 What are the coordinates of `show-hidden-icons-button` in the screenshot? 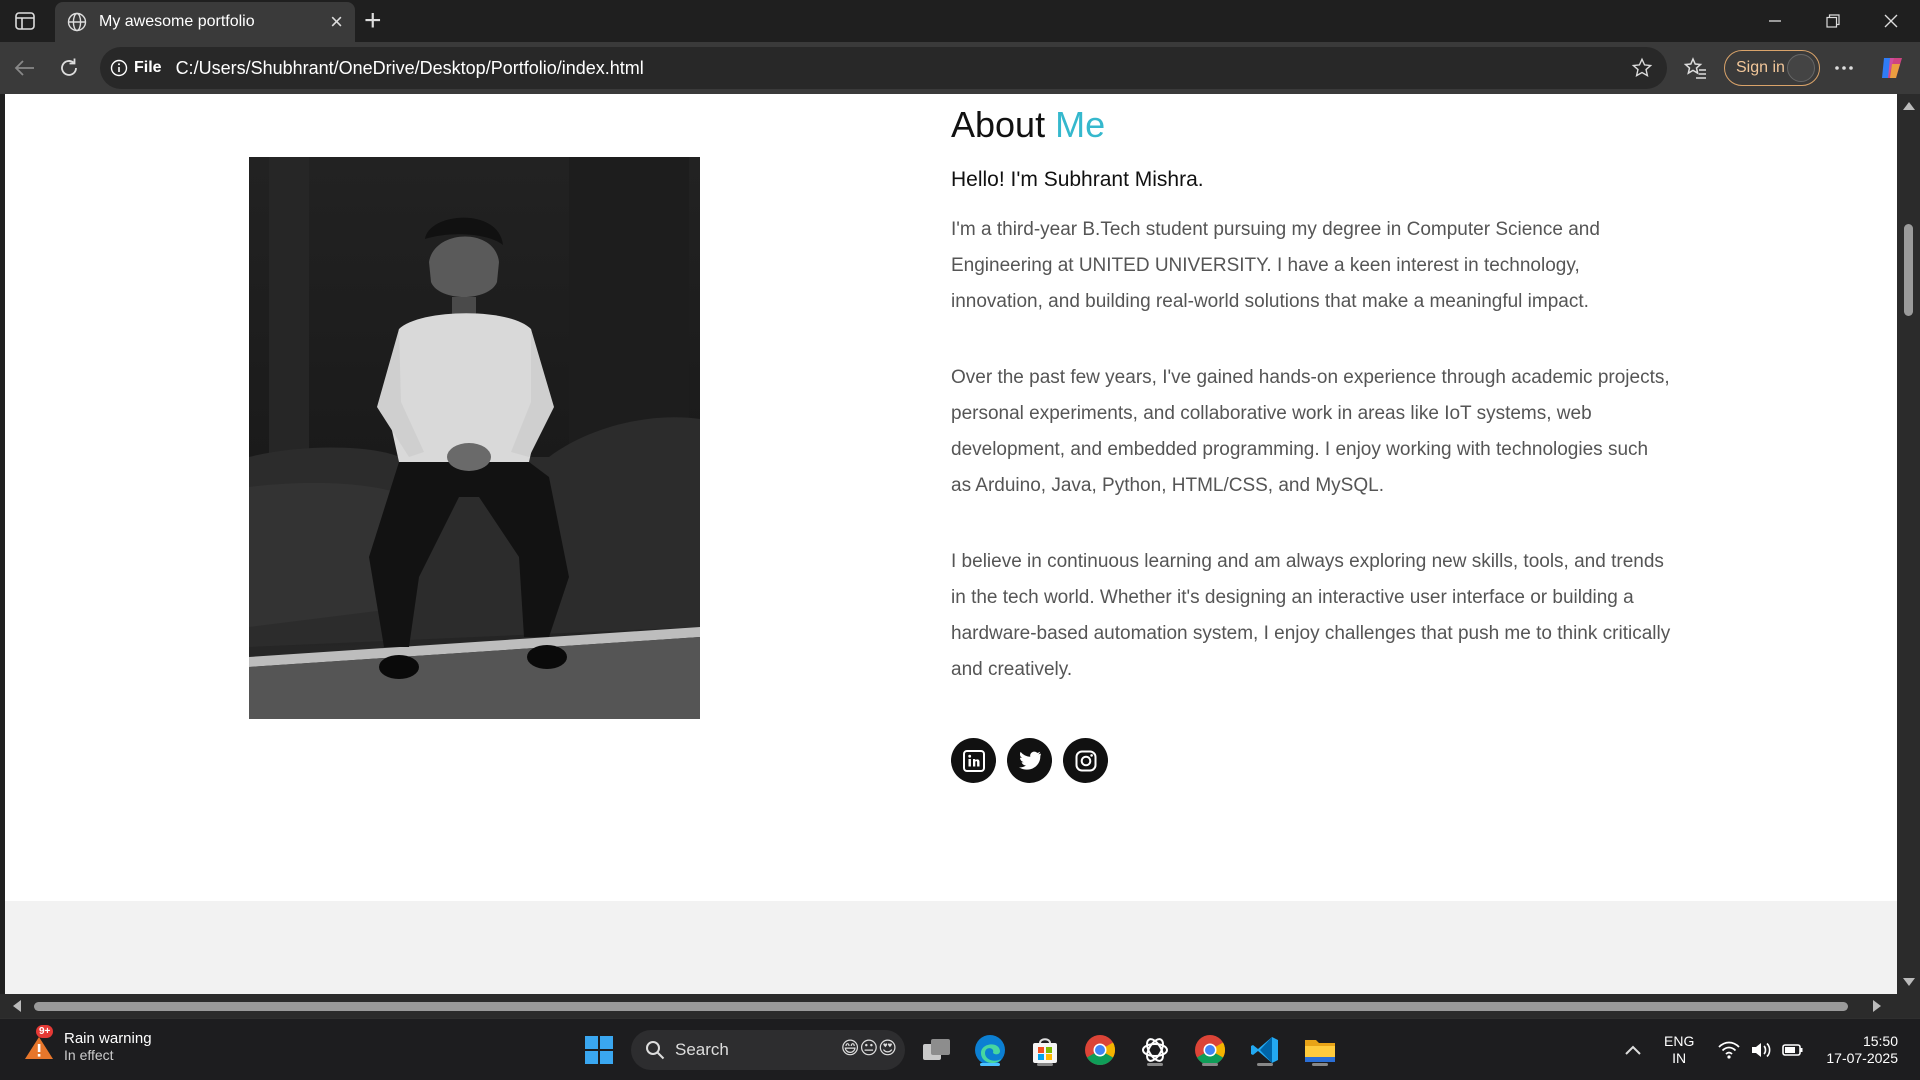 It's located at (1633, 1050).